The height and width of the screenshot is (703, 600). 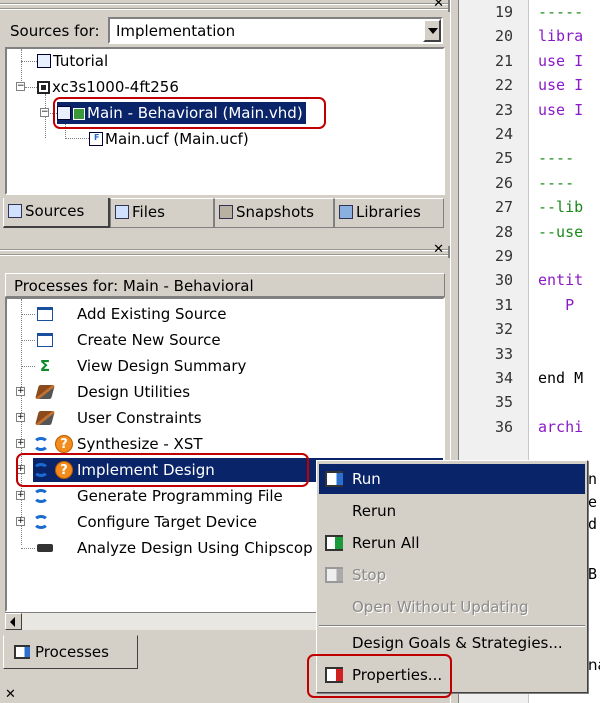 I want to click on processes-pane-titlebar: ✕, so click(x=225, y=250).